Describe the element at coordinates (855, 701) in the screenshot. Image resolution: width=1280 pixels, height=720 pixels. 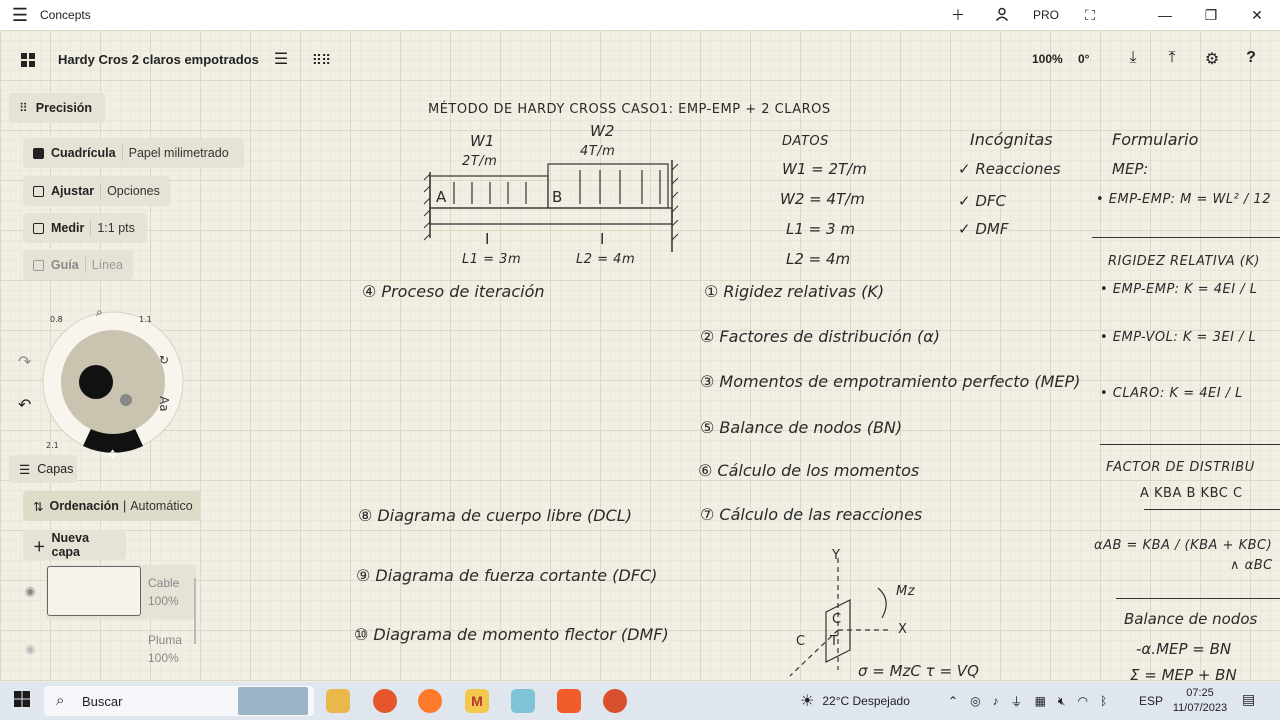
I see `weather-widget: ☀ 22°C Despejado` at that location.